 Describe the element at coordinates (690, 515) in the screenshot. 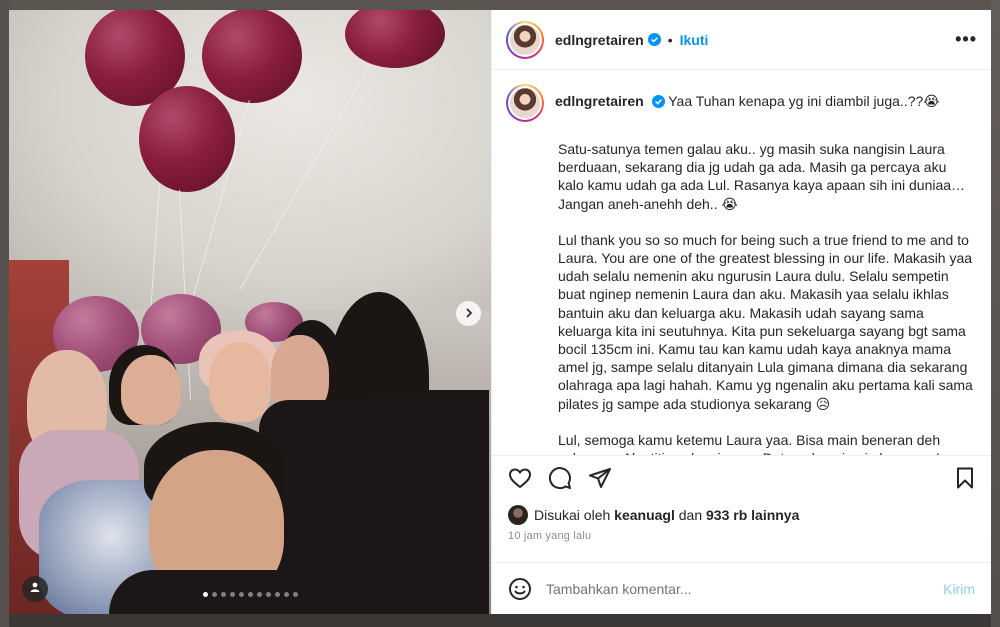

I see `likes-middle: dan` at that location.